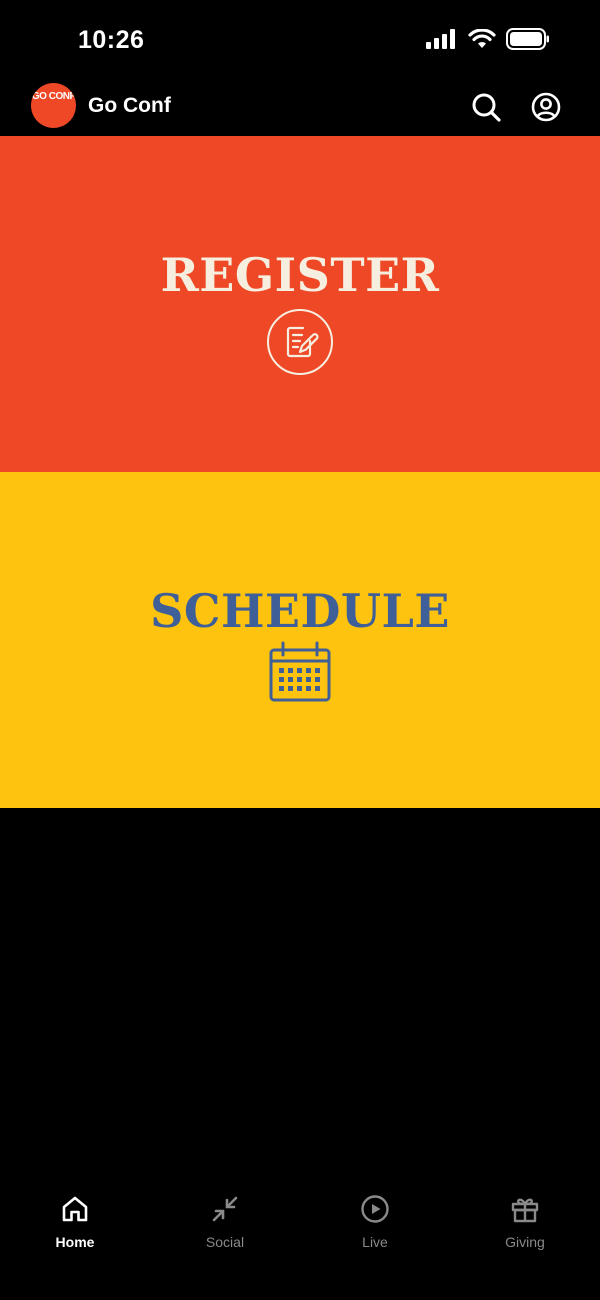 This screenshot has height=1300, width=600. Describe the element at coordinates (75, 1242) in the screenshot. I see `tab-home-label: Home` at that location.